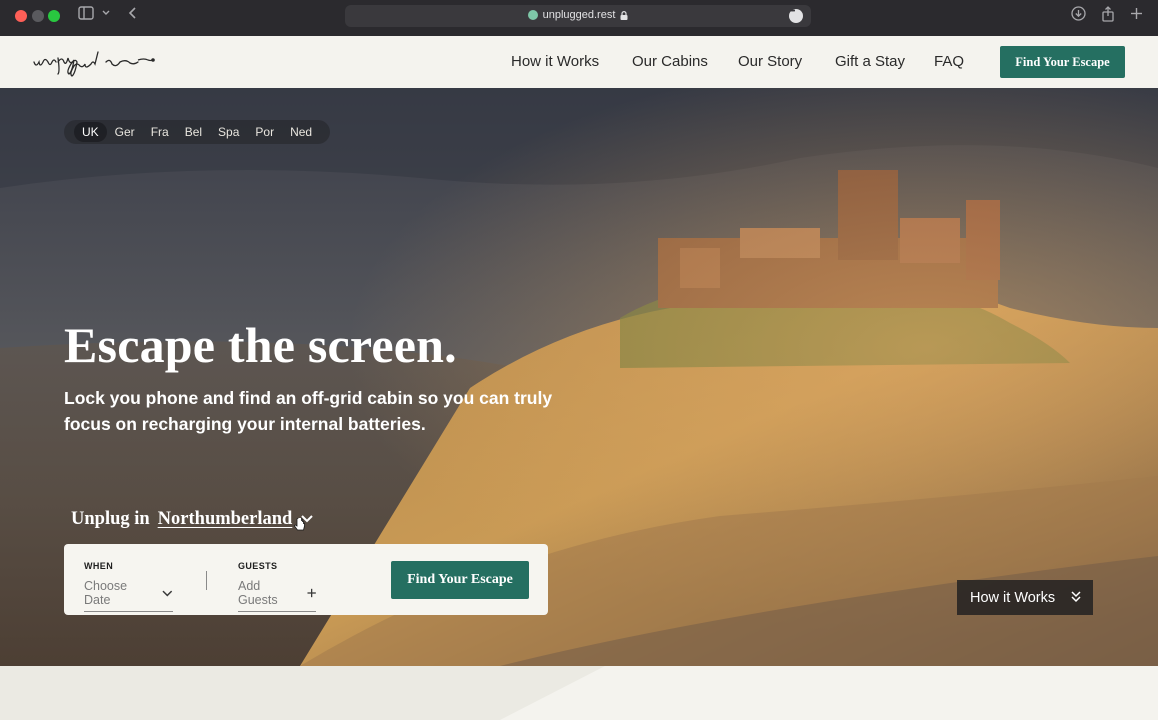 Image resolution: width=1158 pixels, height=720 pixels. I want to click on date-picker: Choose Date, so click(128, 595).